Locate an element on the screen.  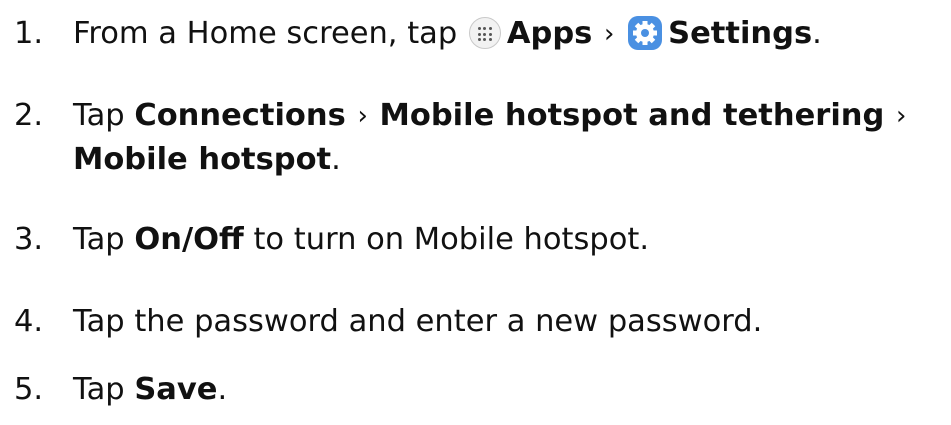
mobile-hotspot-label: Mobile hotspot is located at coordinates (202, 159).